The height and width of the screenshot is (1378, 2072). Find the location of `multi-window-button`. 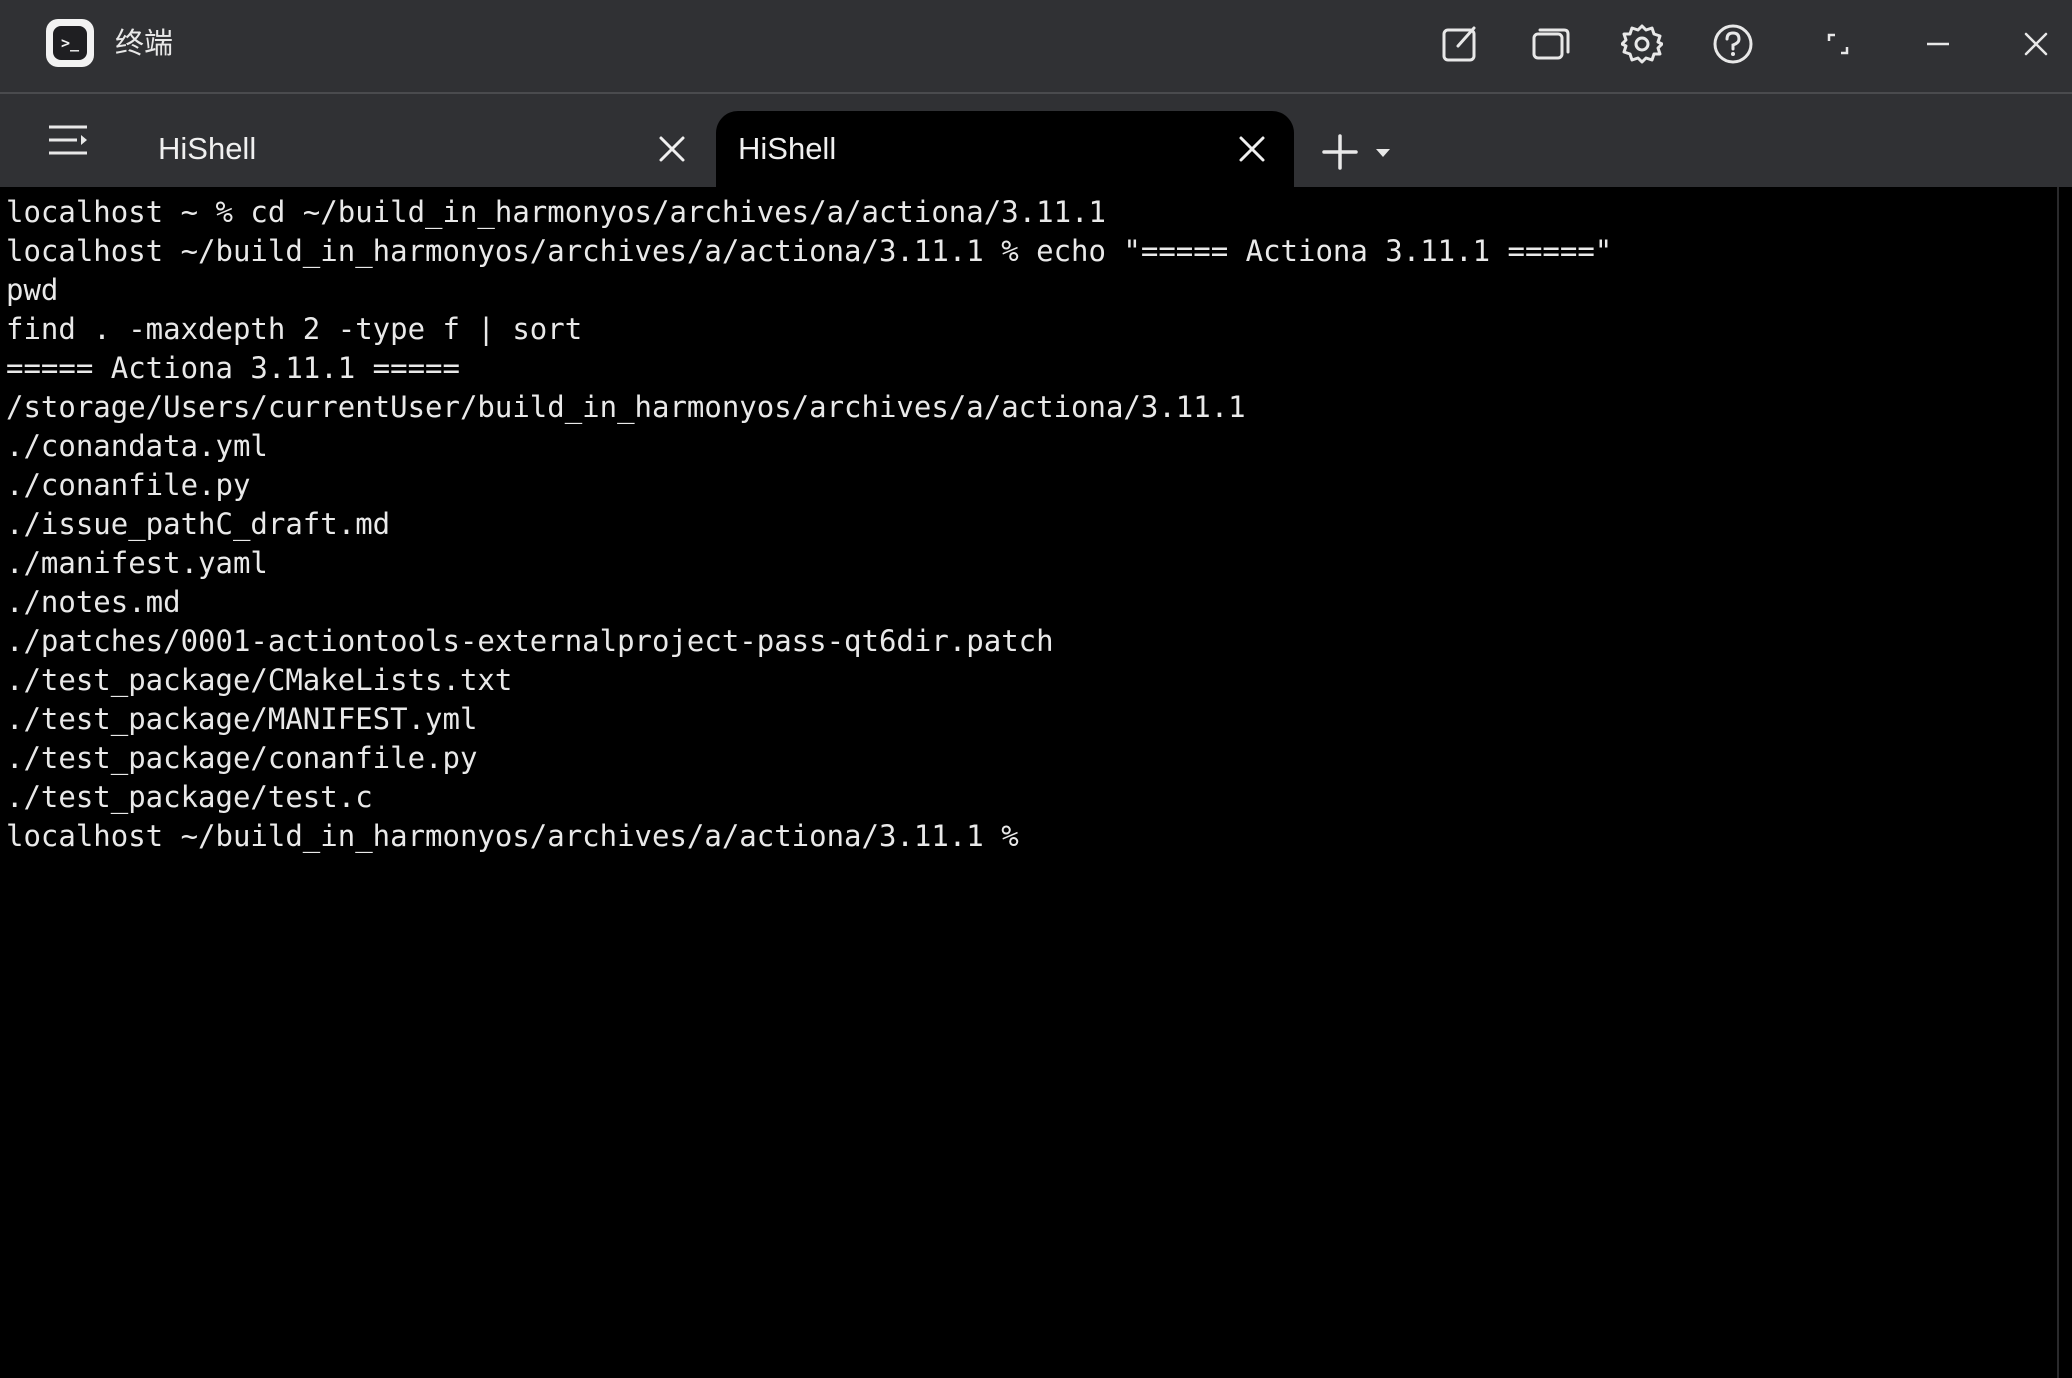

multi-window-button is located at coordinates (1551, 44).